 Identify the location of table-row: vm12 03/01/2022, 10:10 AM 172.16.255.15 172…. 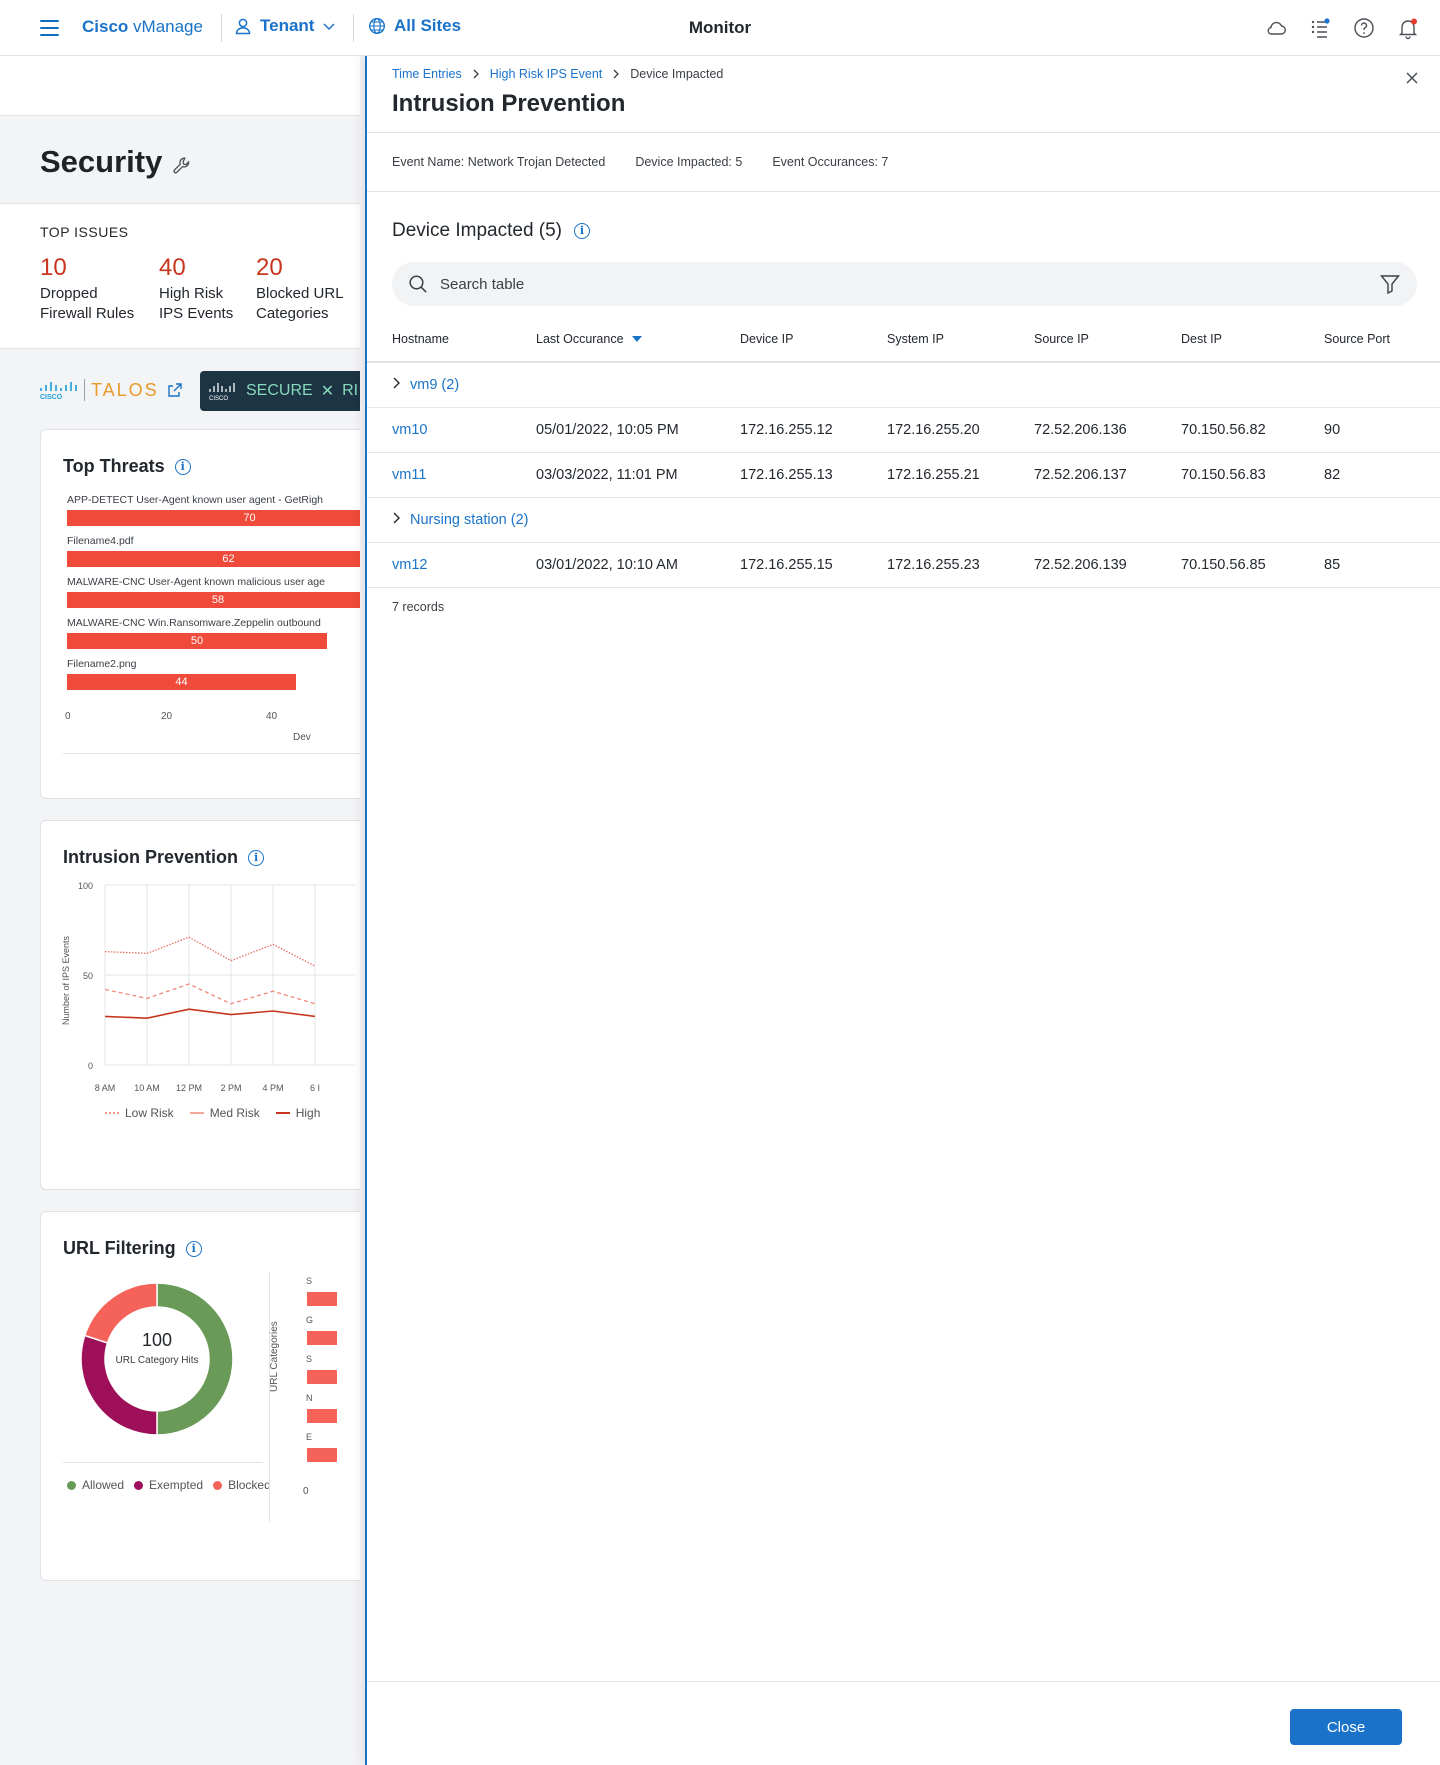
(903, 565).